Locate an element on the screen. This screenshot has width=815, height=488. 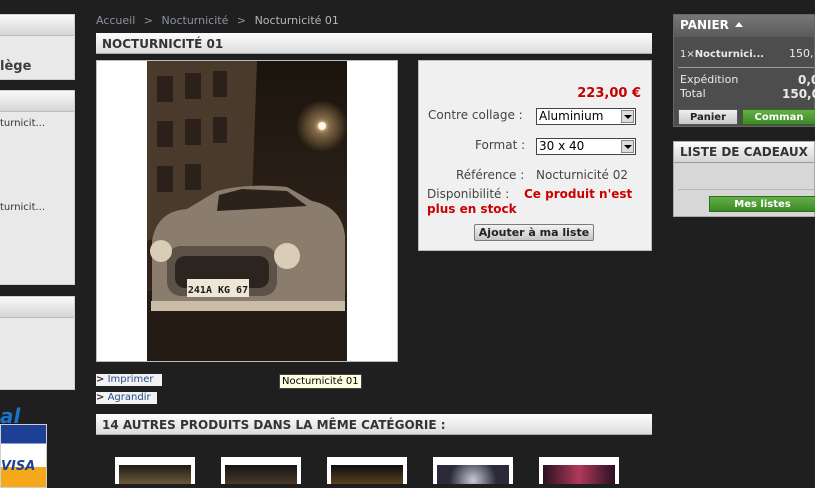
option-format-select: 30 x 40 is located at coordinates (586, 146).